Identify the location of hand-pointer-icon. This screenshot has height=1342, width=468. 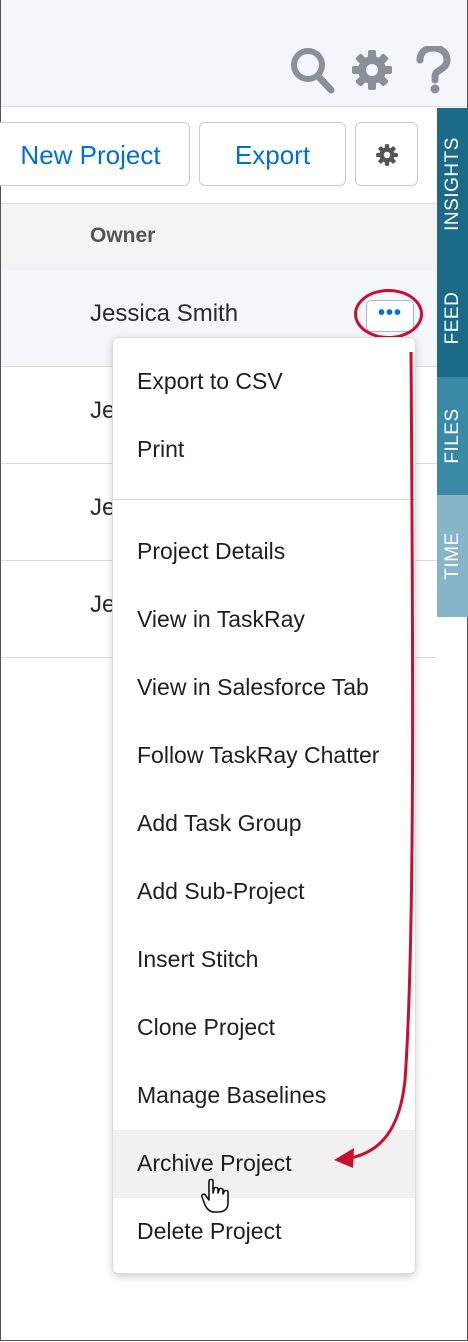
(215, 1195).